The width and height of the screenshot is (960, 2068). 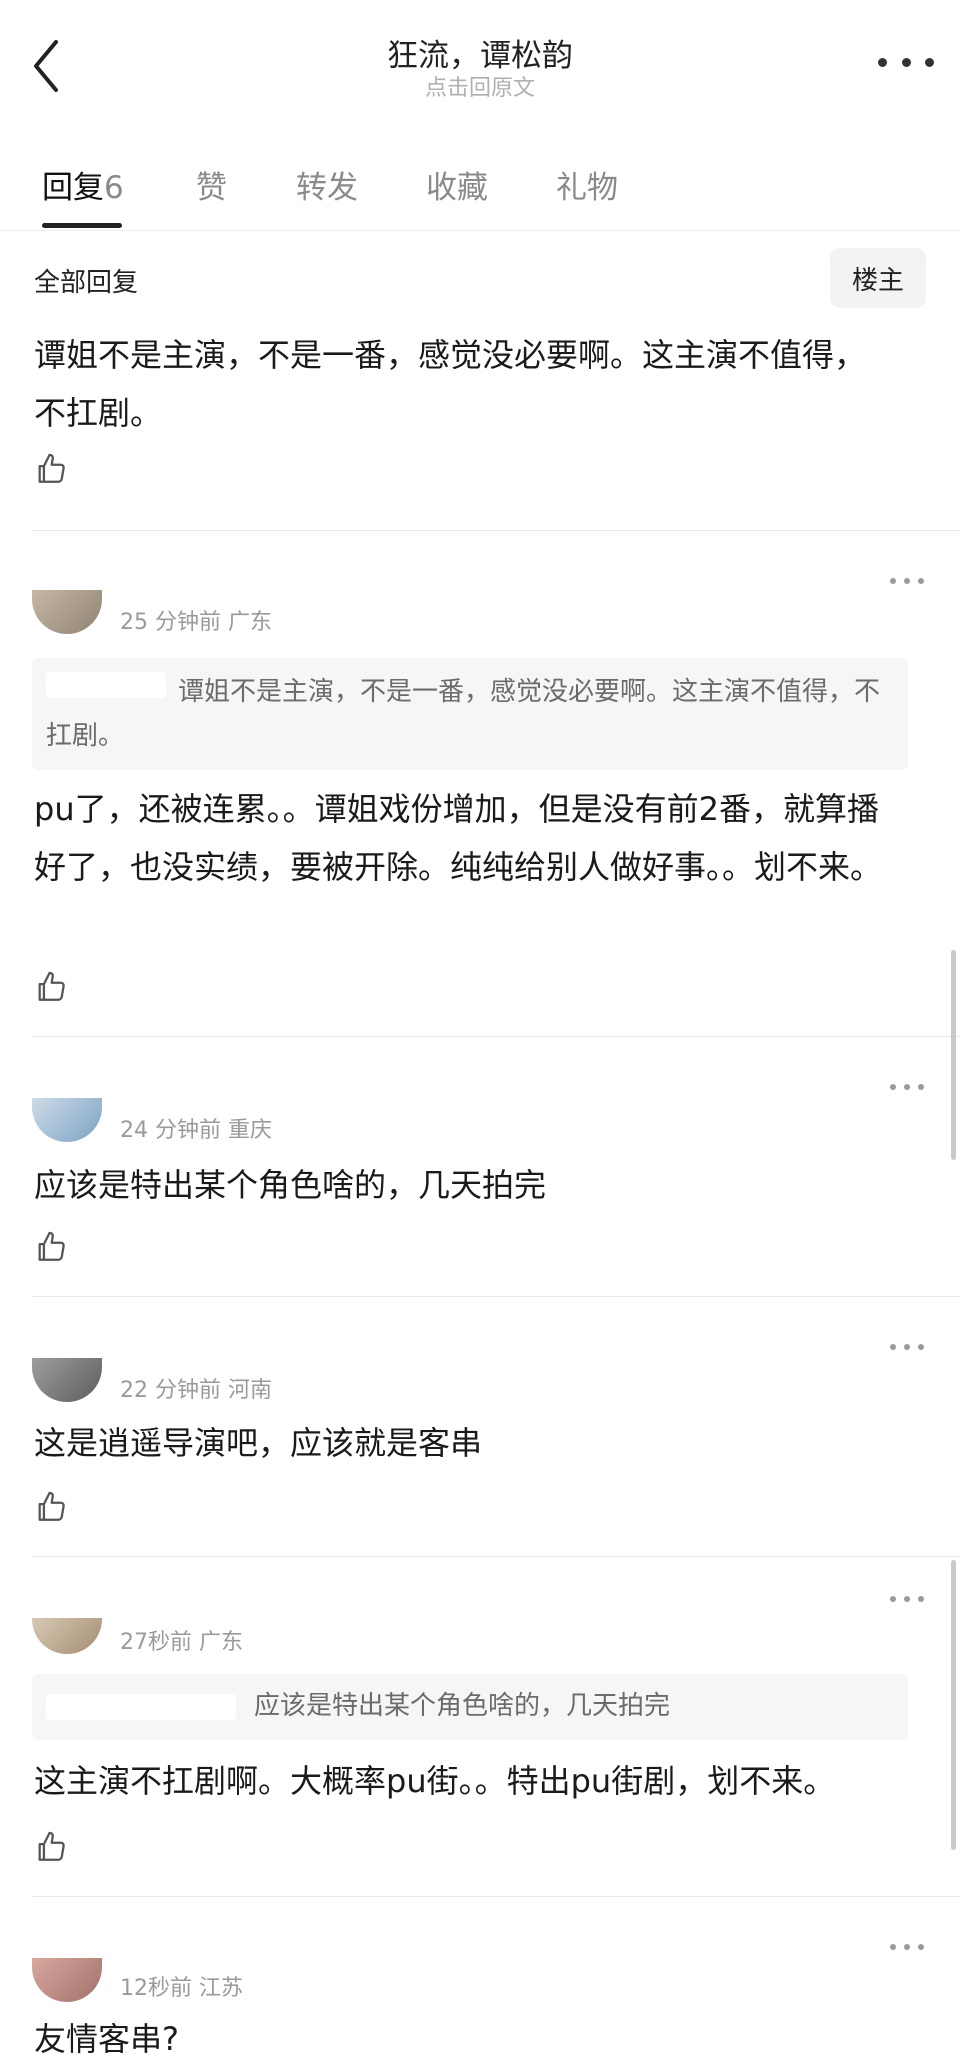 I want to click on tab-bar: 回复6 赞 转发 收藏 礼物, so click(x=480, y=185).